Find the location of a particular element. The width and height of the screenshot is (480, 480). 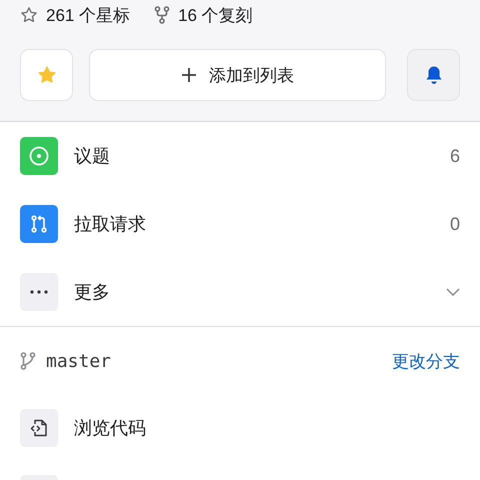

stat-label: 16 个复刻 is located at coordinates (215, 15).